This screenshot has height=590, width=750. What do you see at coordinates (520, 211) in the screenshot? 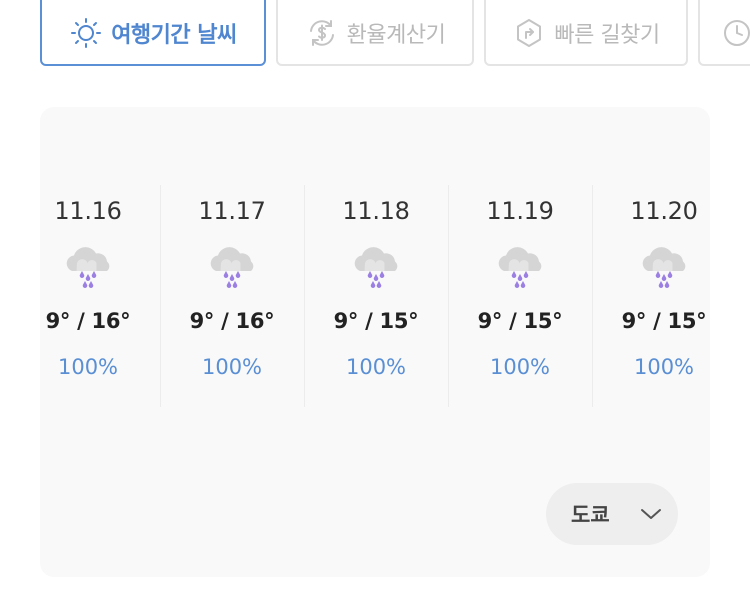
I see `forecast-date: 11.19` at bounding box center [520, 211].